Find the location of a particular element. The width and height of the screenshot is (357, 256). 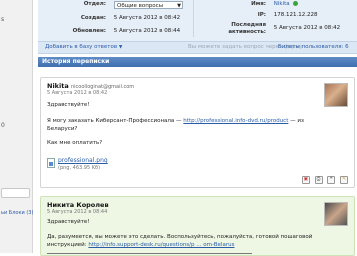

updated-value: 5 Августа 2012 в 08:44 is located at coordinates (147, 31).